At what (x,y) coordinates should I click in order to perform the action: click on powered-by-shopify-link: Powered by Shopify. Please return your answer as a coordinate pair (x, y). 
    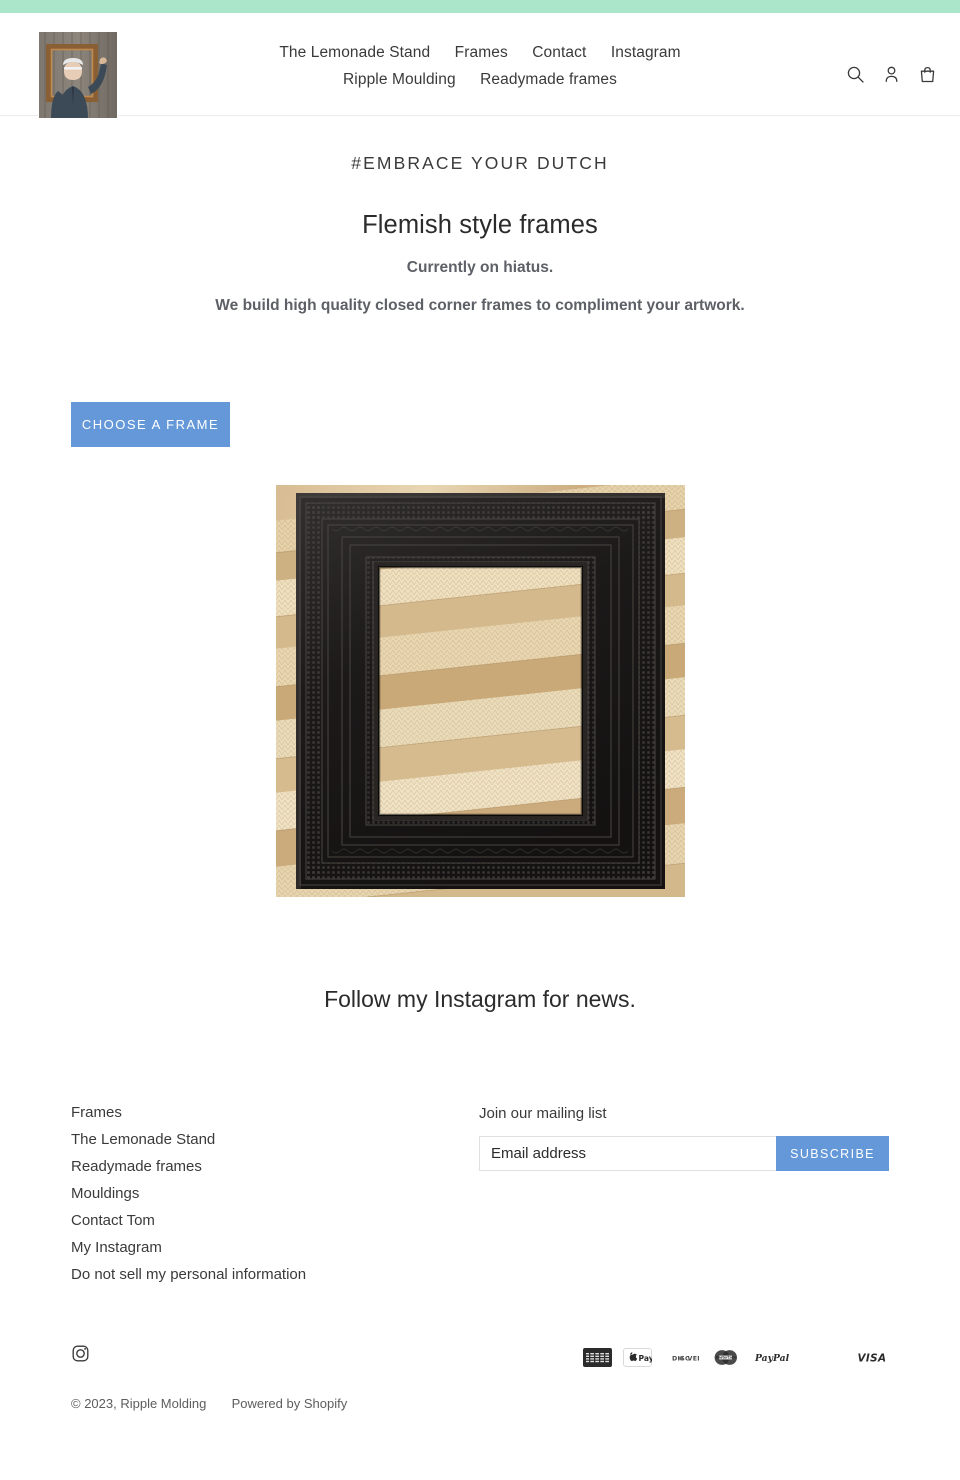
    Looking at the image, I should click on (290, 1403).